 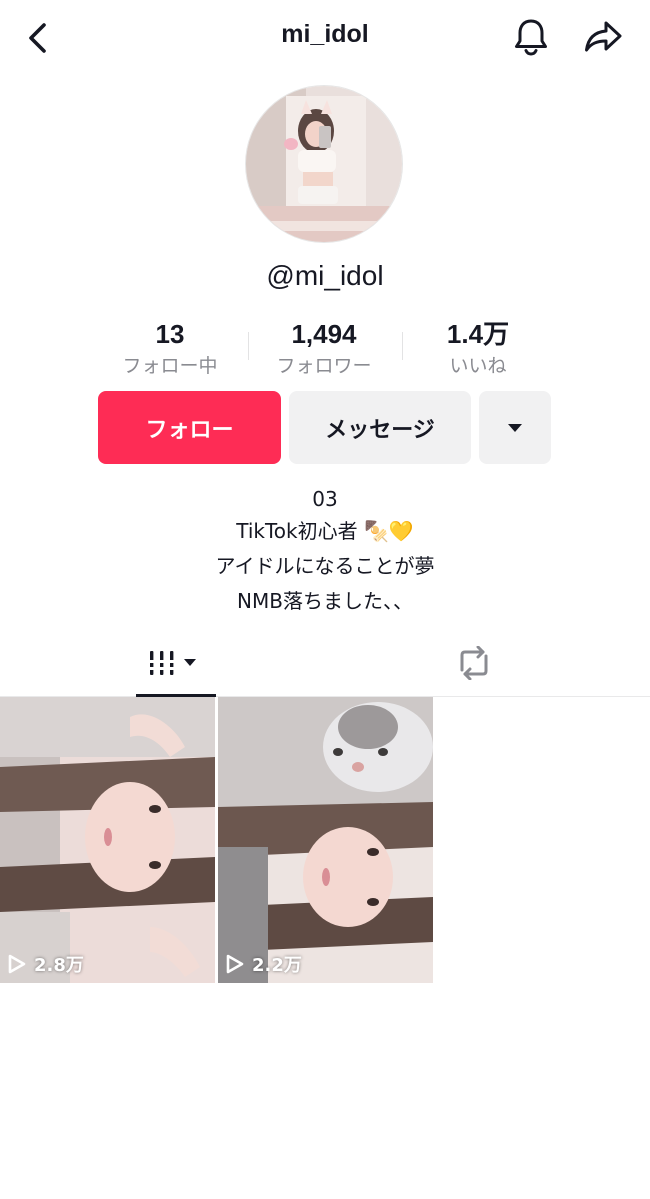 I want to click on avatar-photo, so click(x=324, y=164).